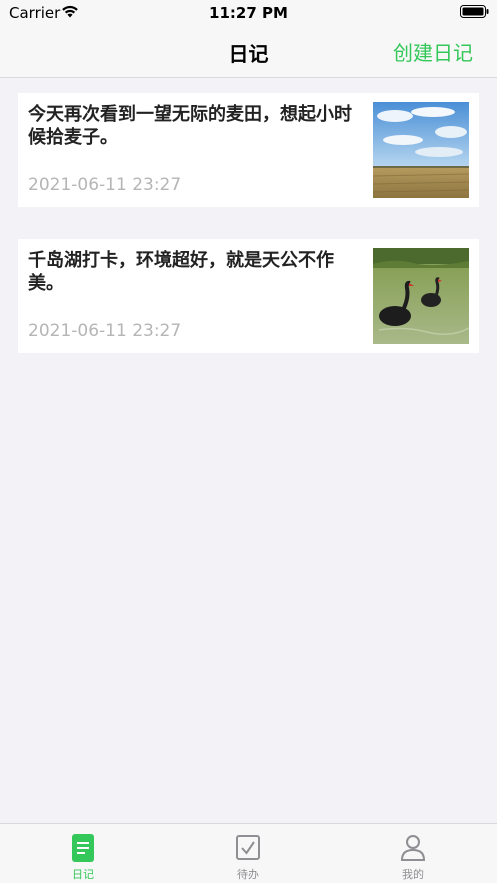 The image size is (497, 883). Describe the element at coordinates (83, 848) in the screenshot. I see `diary-icon` at that location.